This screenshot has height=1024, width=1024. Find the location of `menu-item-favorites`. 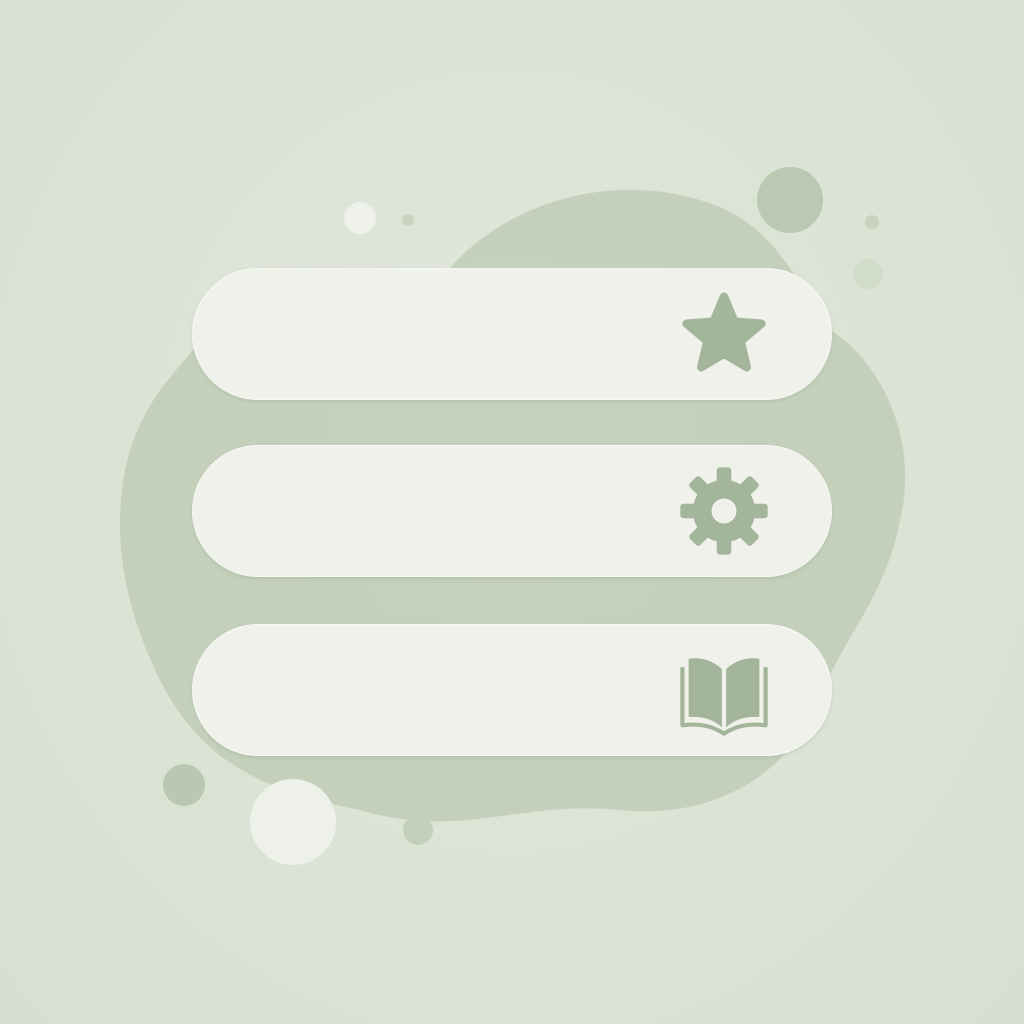

menu-item-favorites is located at coordinates (512, 334).